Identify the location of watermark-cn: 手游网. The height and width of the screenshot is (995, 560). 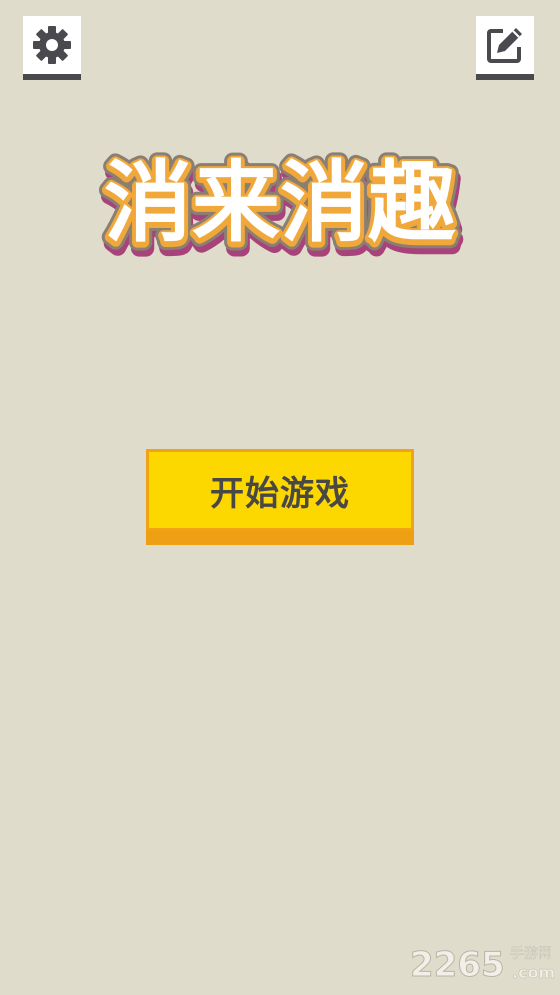
(531, 954).